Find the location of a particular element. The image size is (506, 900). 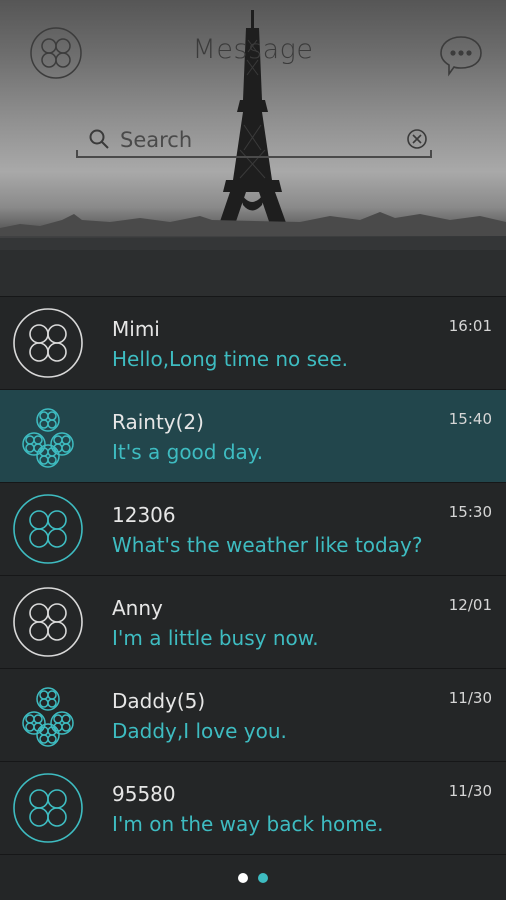

search-input is located at coordinates (255, 140).